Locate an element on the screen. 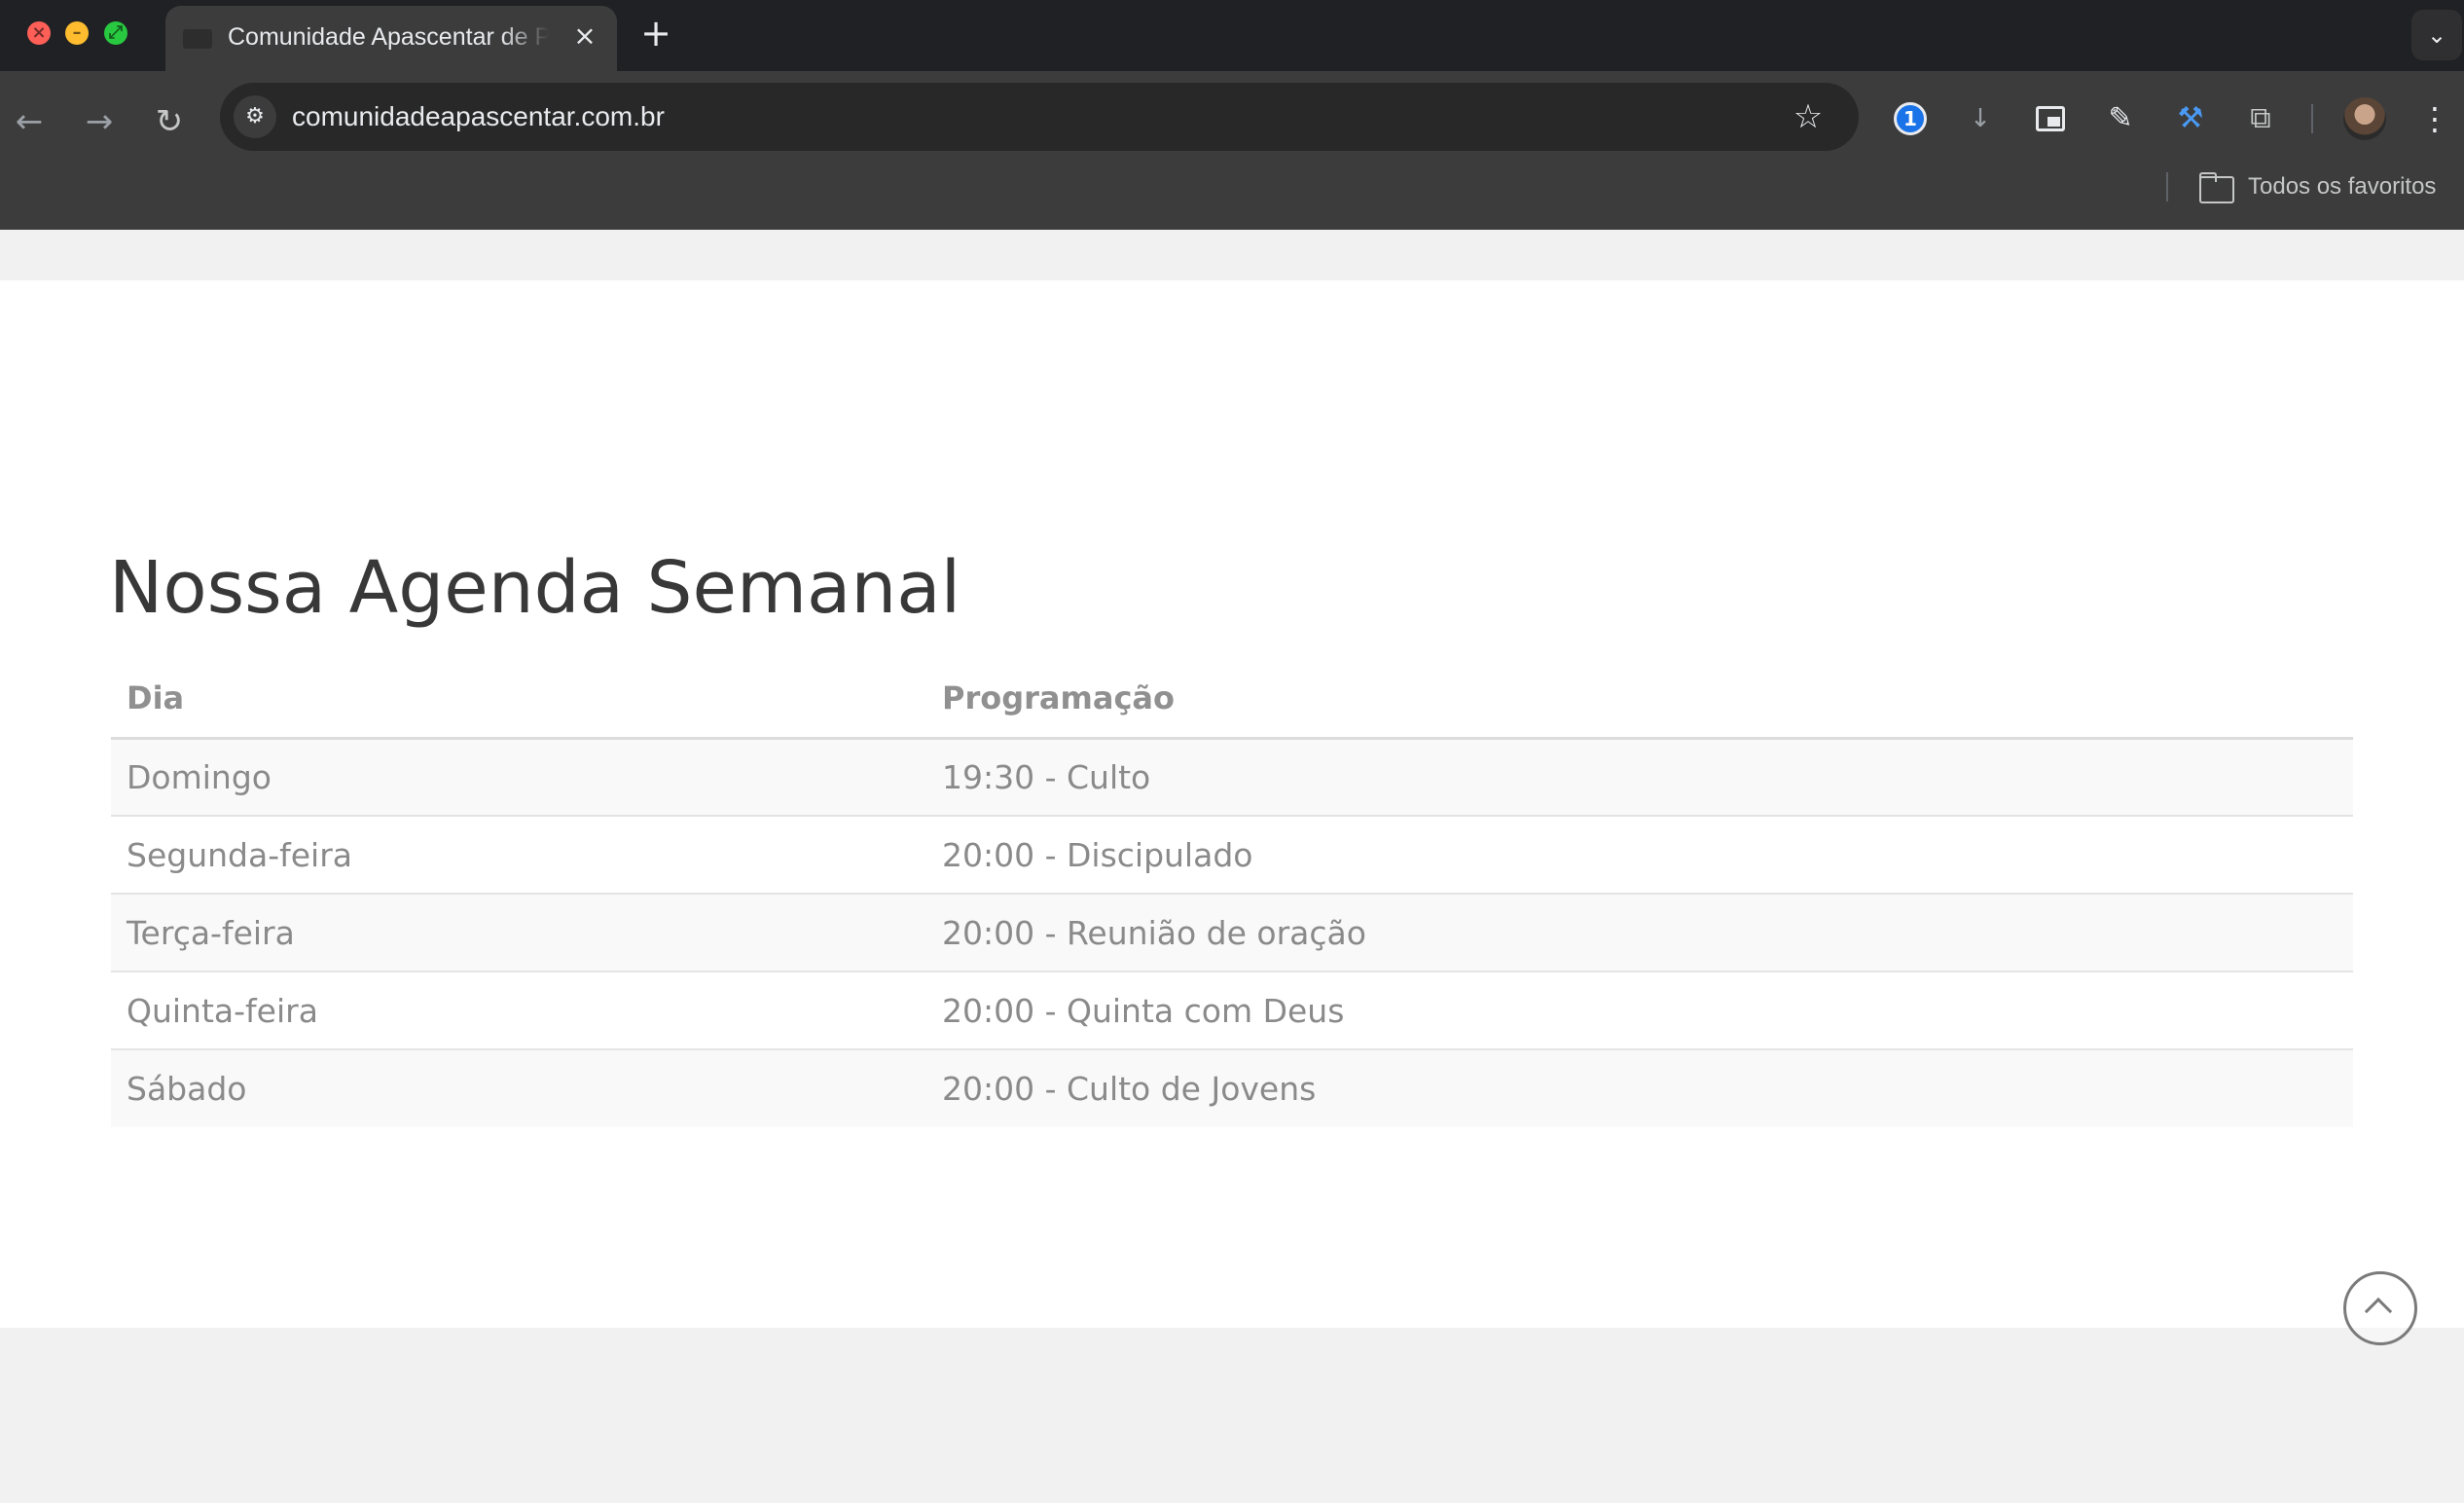 The image size is (2464, 1503). reload-icon: ↻ is located at coordinates (169, 122).